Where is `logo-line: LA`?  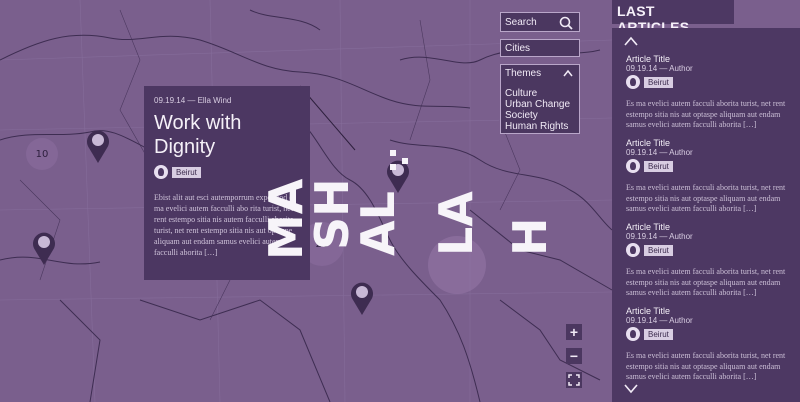 logo-line: LA is located at coordinates (456, 223).